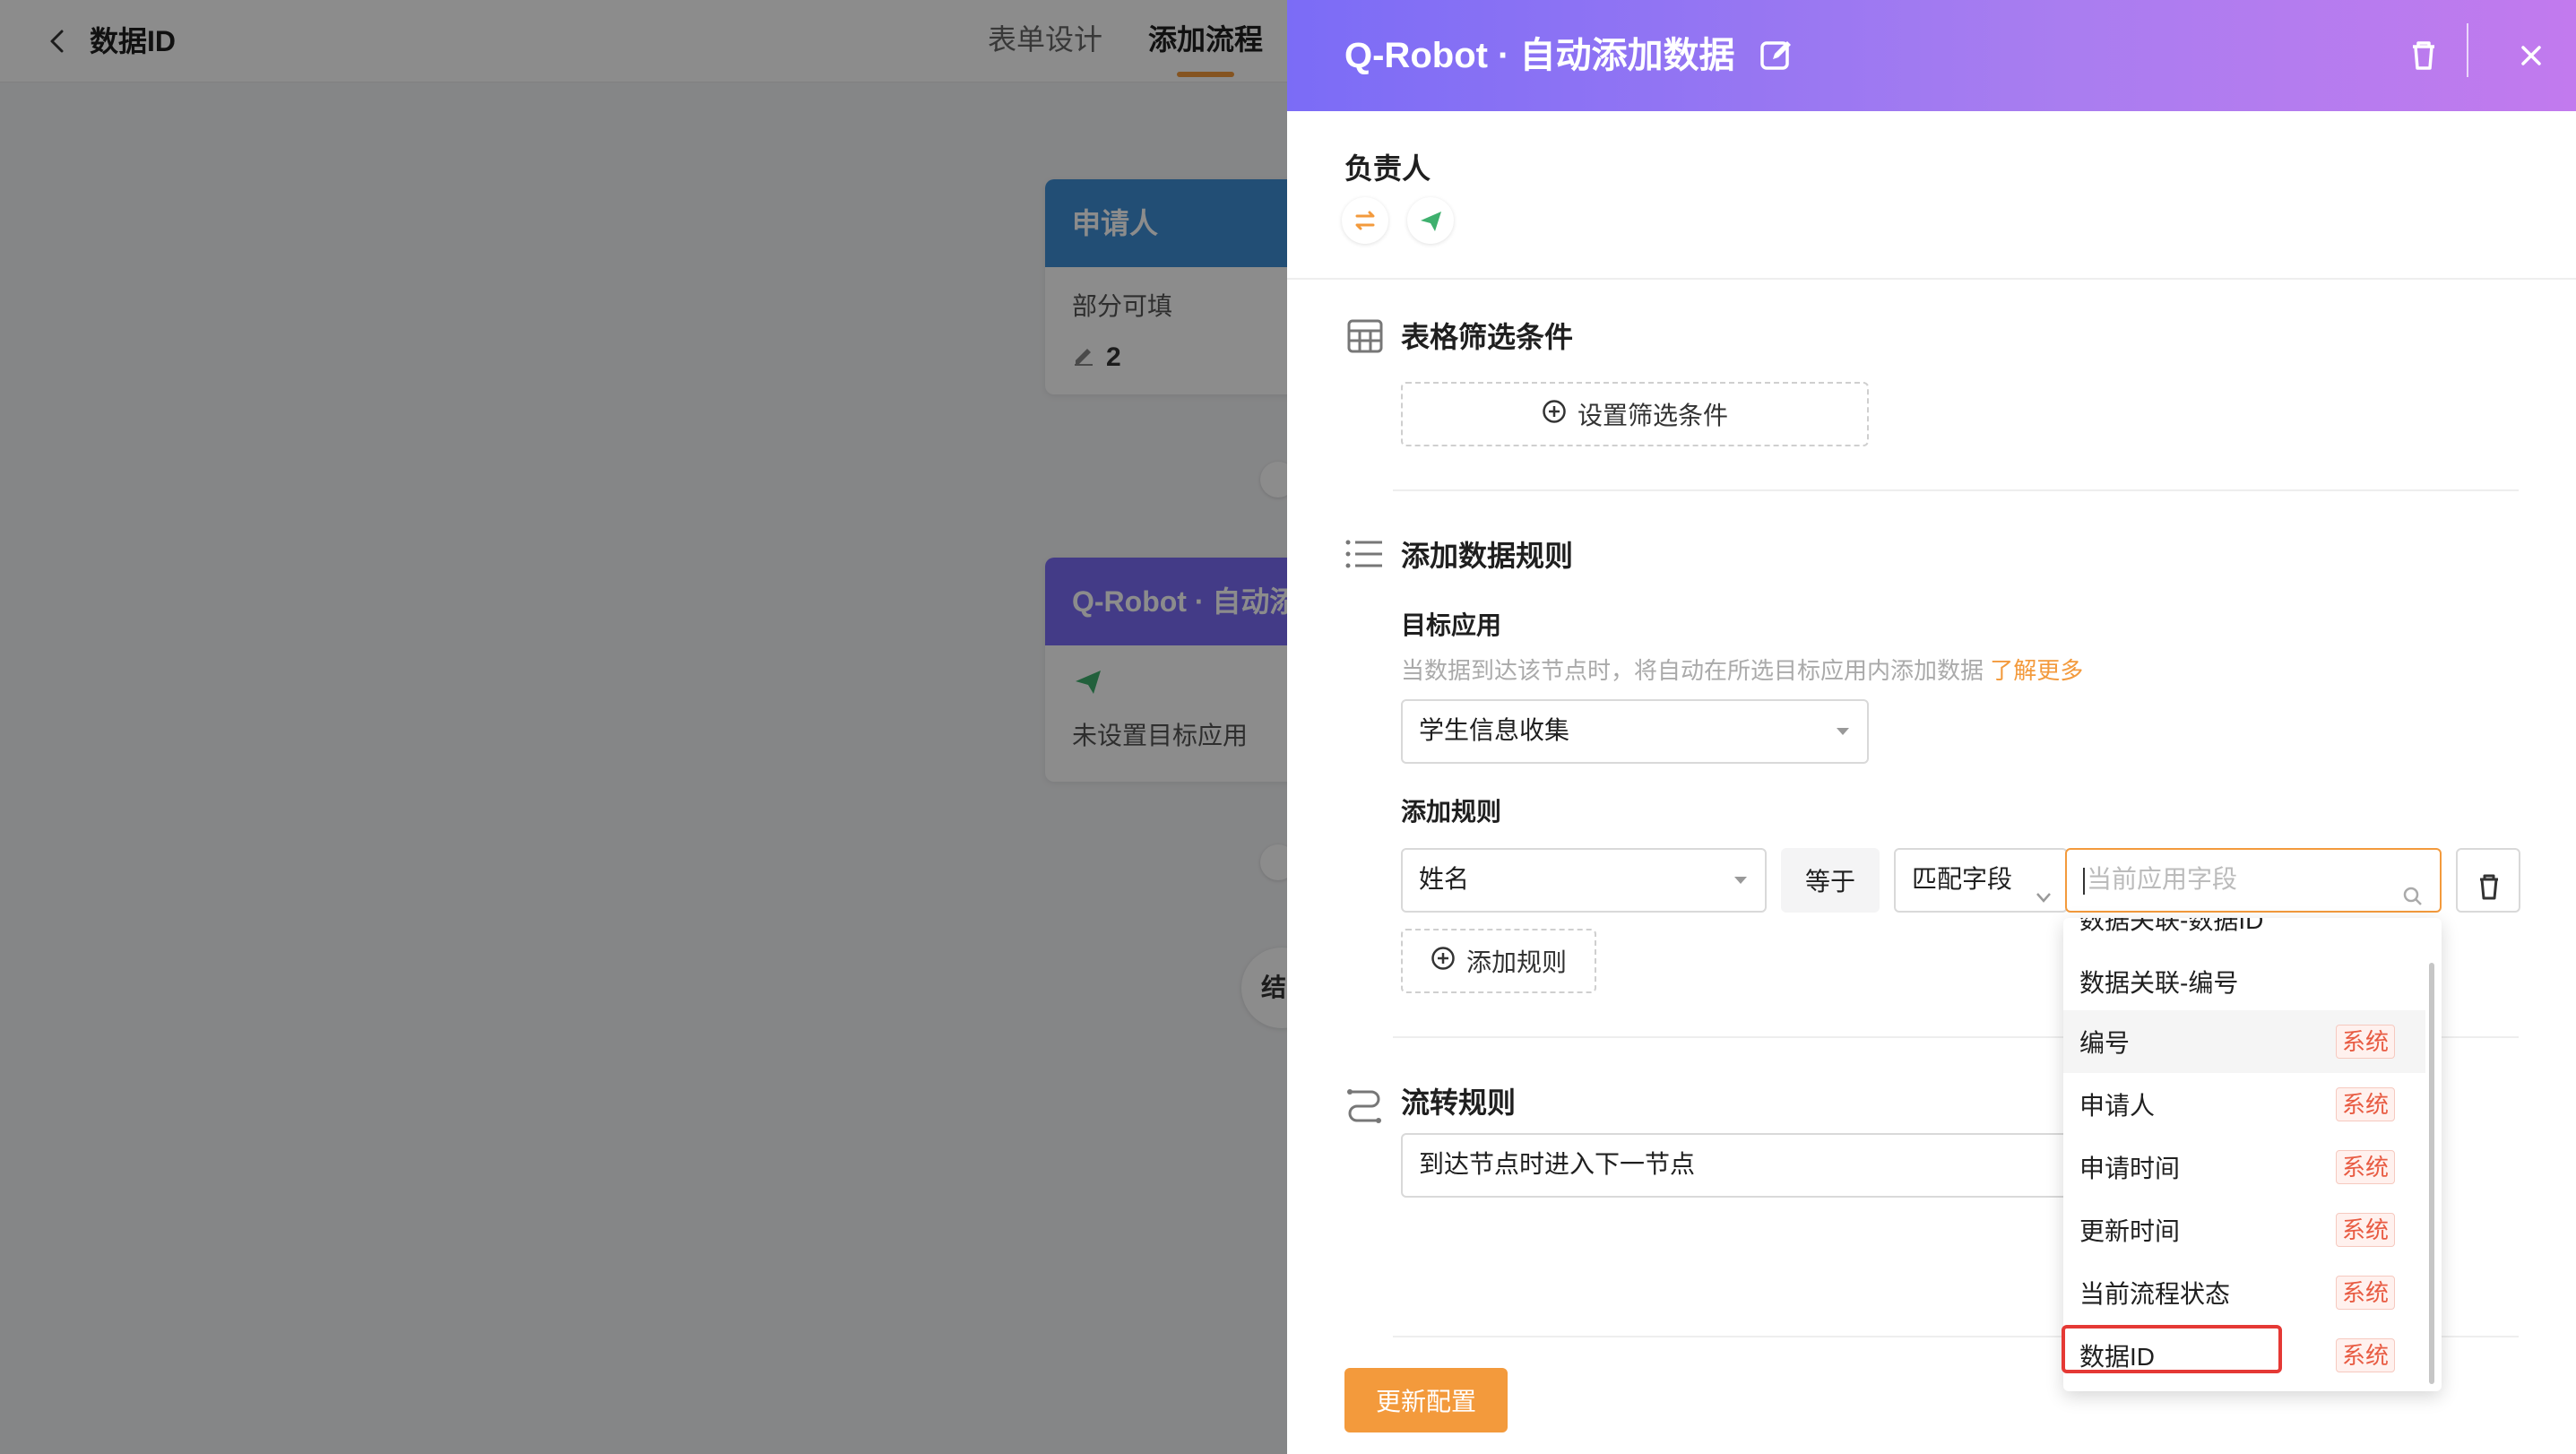  I want to click on dropdown-option: 申请人 系统, so click(2244, 1104).